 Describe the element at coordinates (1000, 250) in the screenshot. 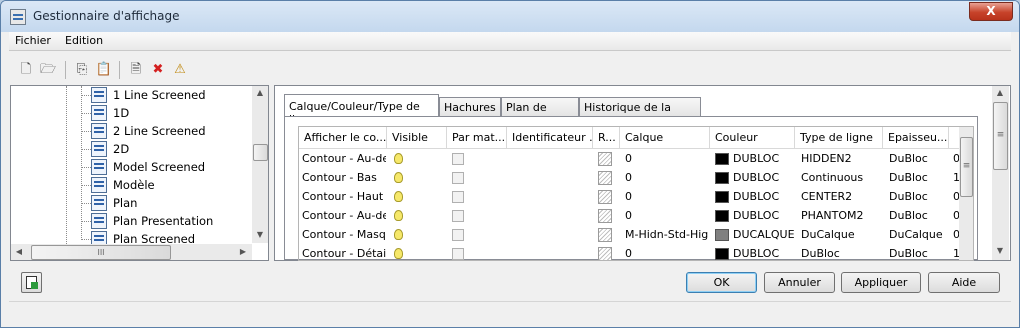

I see `scroll-down-arrow: ▼` at that location.